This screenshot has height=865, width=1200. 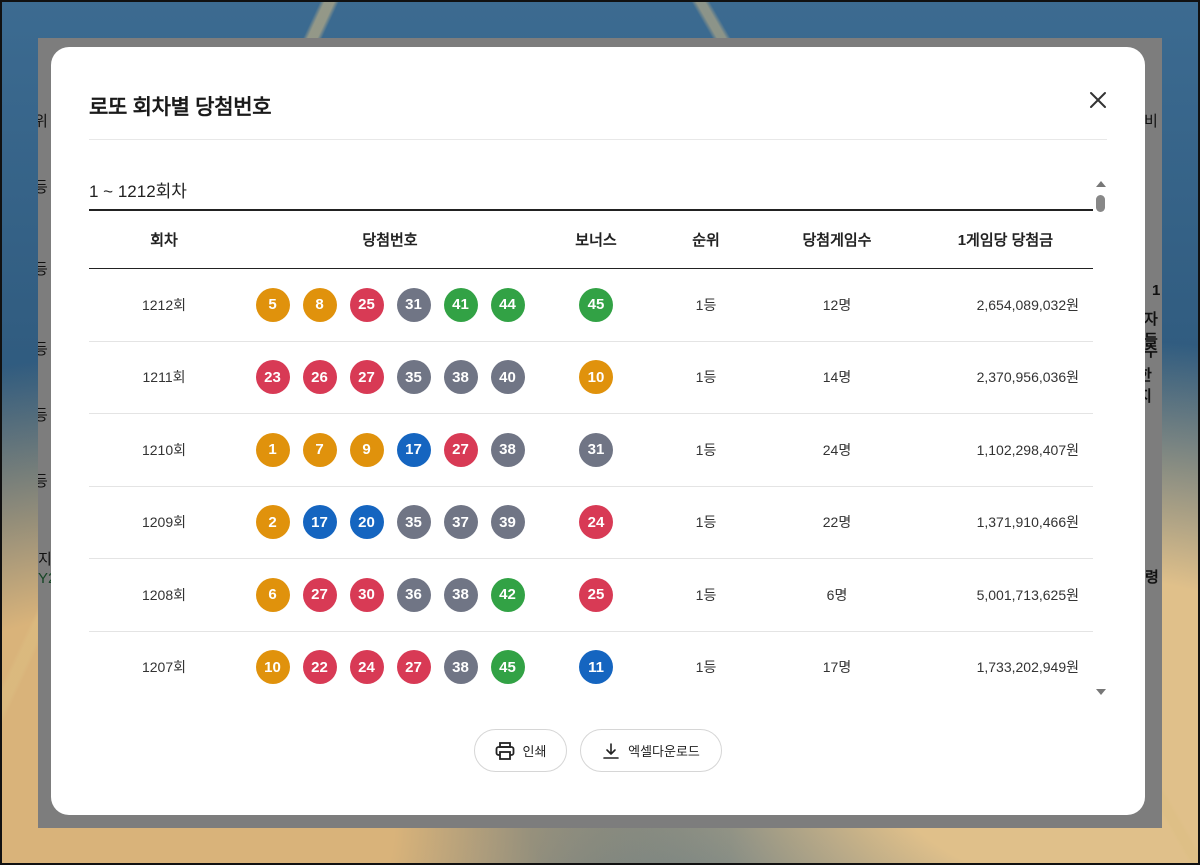 What do you see at coordinates (180, 107) in the screenshot?
I see `modal-title: 로또 회차별 당첨번호` at bounding box center [180, 107].